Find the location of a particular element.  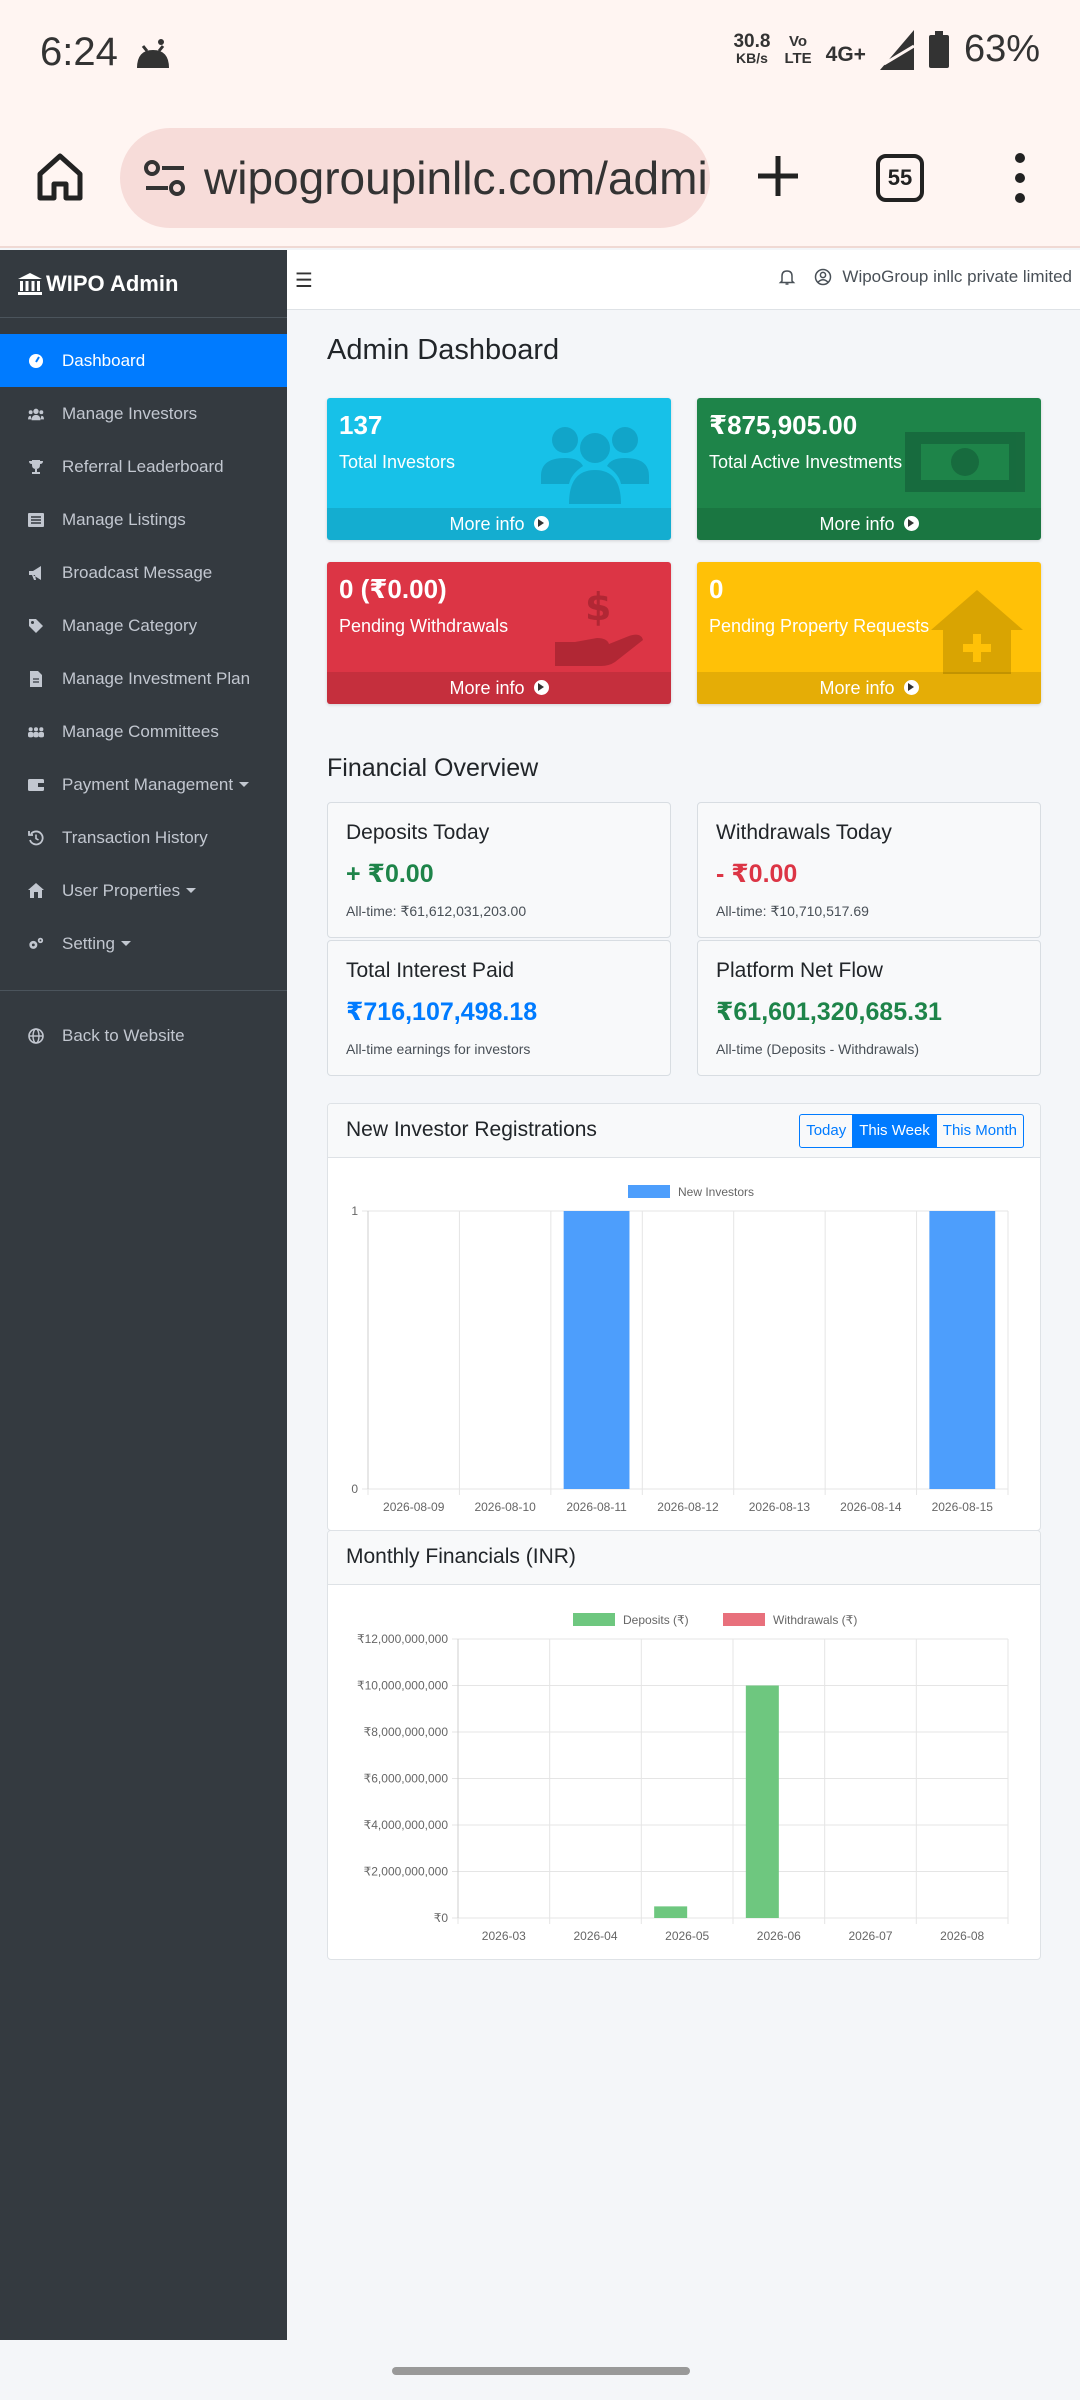

sidebar-item-label: Broadcast Message is located at coordinates (137, 572).